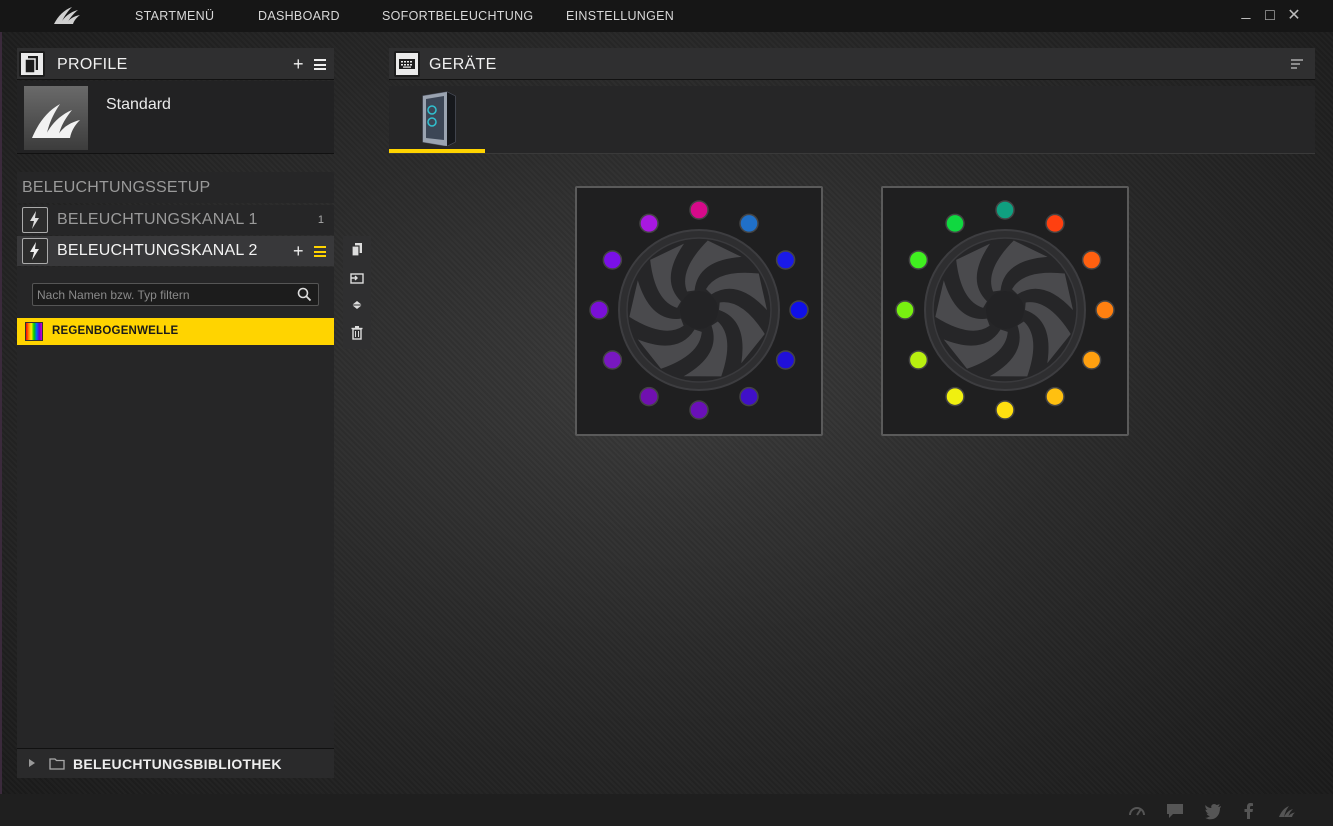 This screenshot has width=1333, height=826. I want to click on library-label: BELEUCHTUNGSBIBLIOTHEK, so click(177, 764).